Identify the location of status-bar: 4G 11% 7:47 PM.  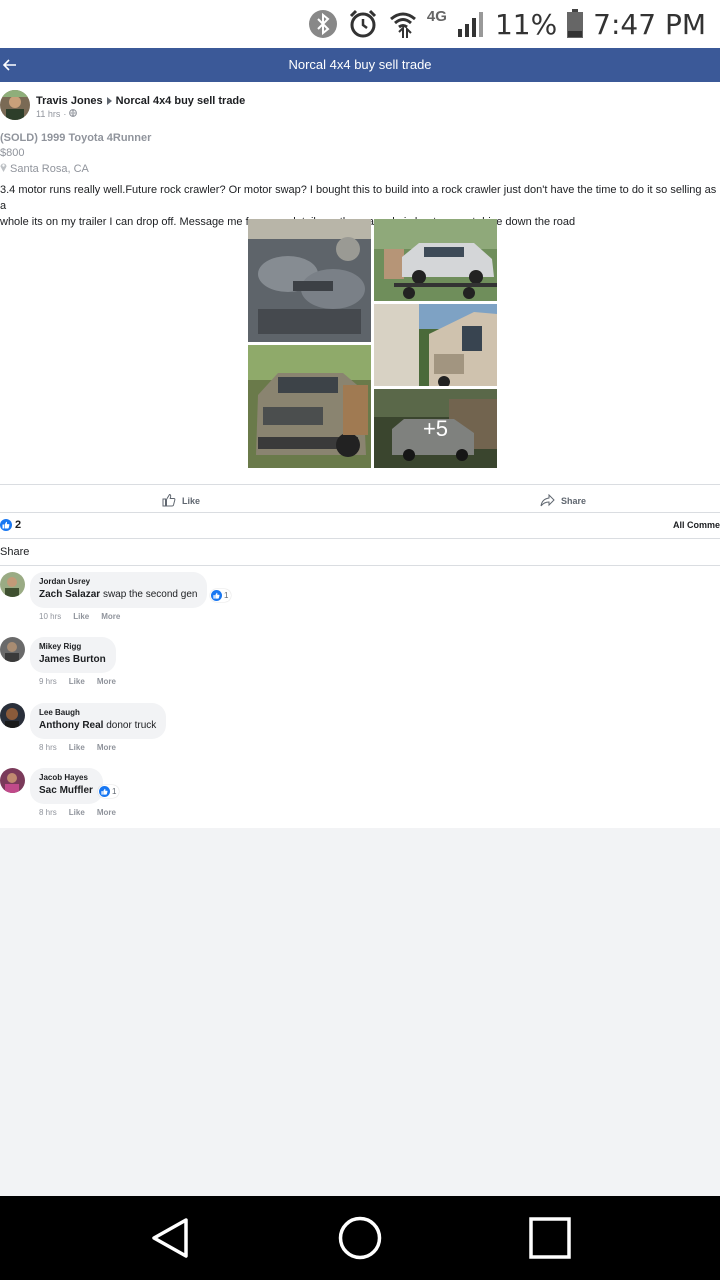
(360, 24).